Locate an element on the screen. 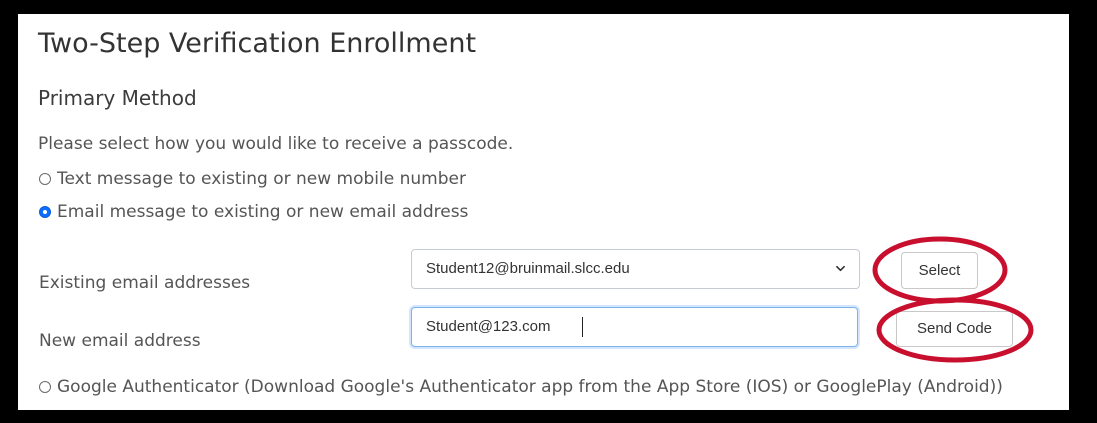 The image size is (1097, 423). radio-text-message is located at coordinates (45, 179).